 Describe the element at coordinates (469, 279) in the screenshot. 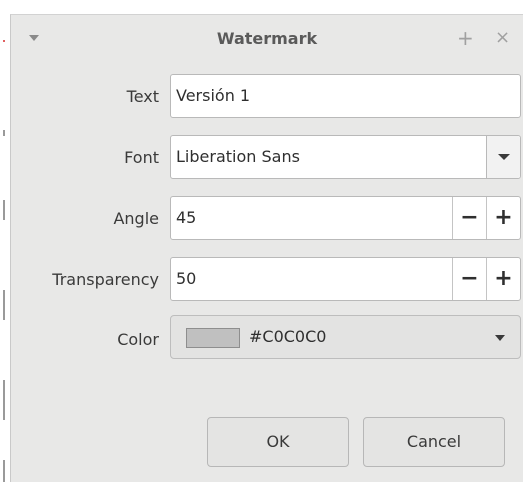

I see `transparency-decrement-button: −` at that location.